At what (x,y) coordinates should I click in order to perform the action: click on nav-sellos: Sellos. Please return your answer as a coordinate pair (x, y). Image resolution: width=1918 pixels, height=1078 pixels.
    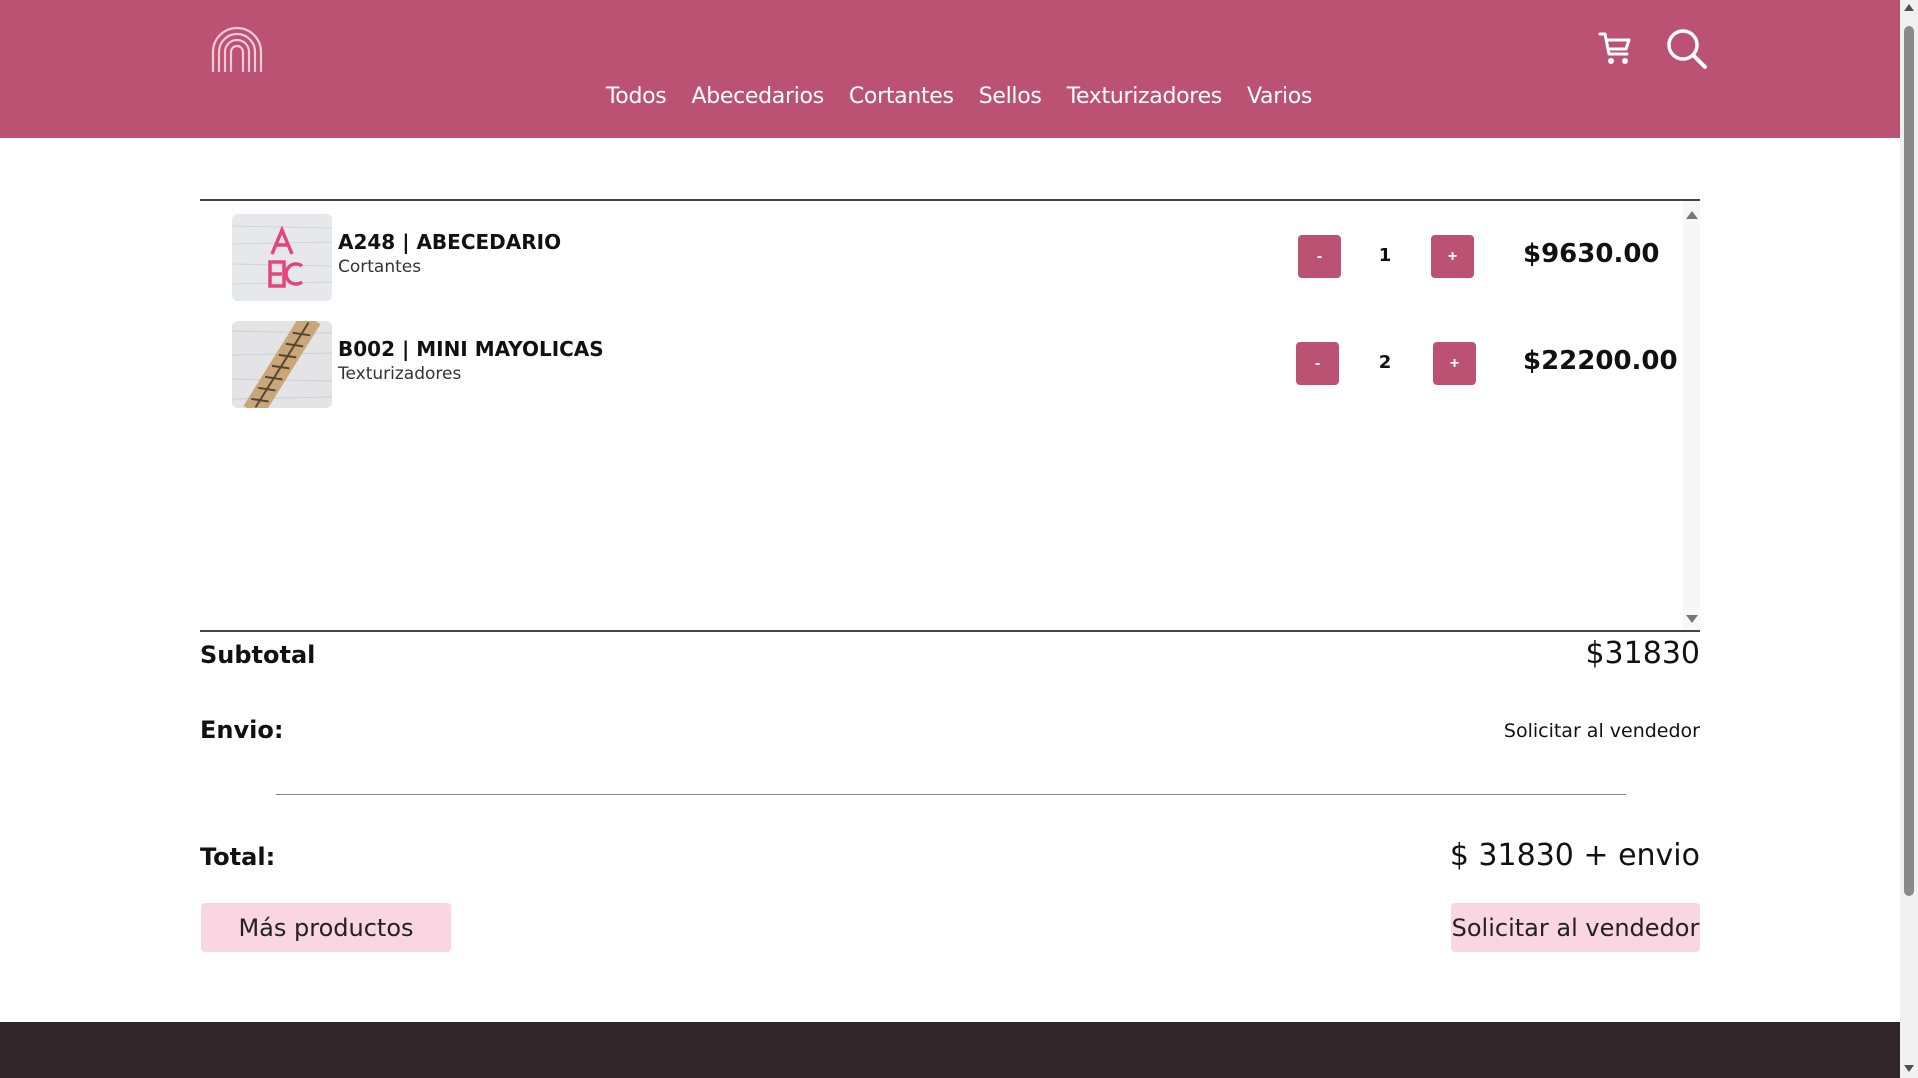
    Looking at the image, I should click on (1010, 96).